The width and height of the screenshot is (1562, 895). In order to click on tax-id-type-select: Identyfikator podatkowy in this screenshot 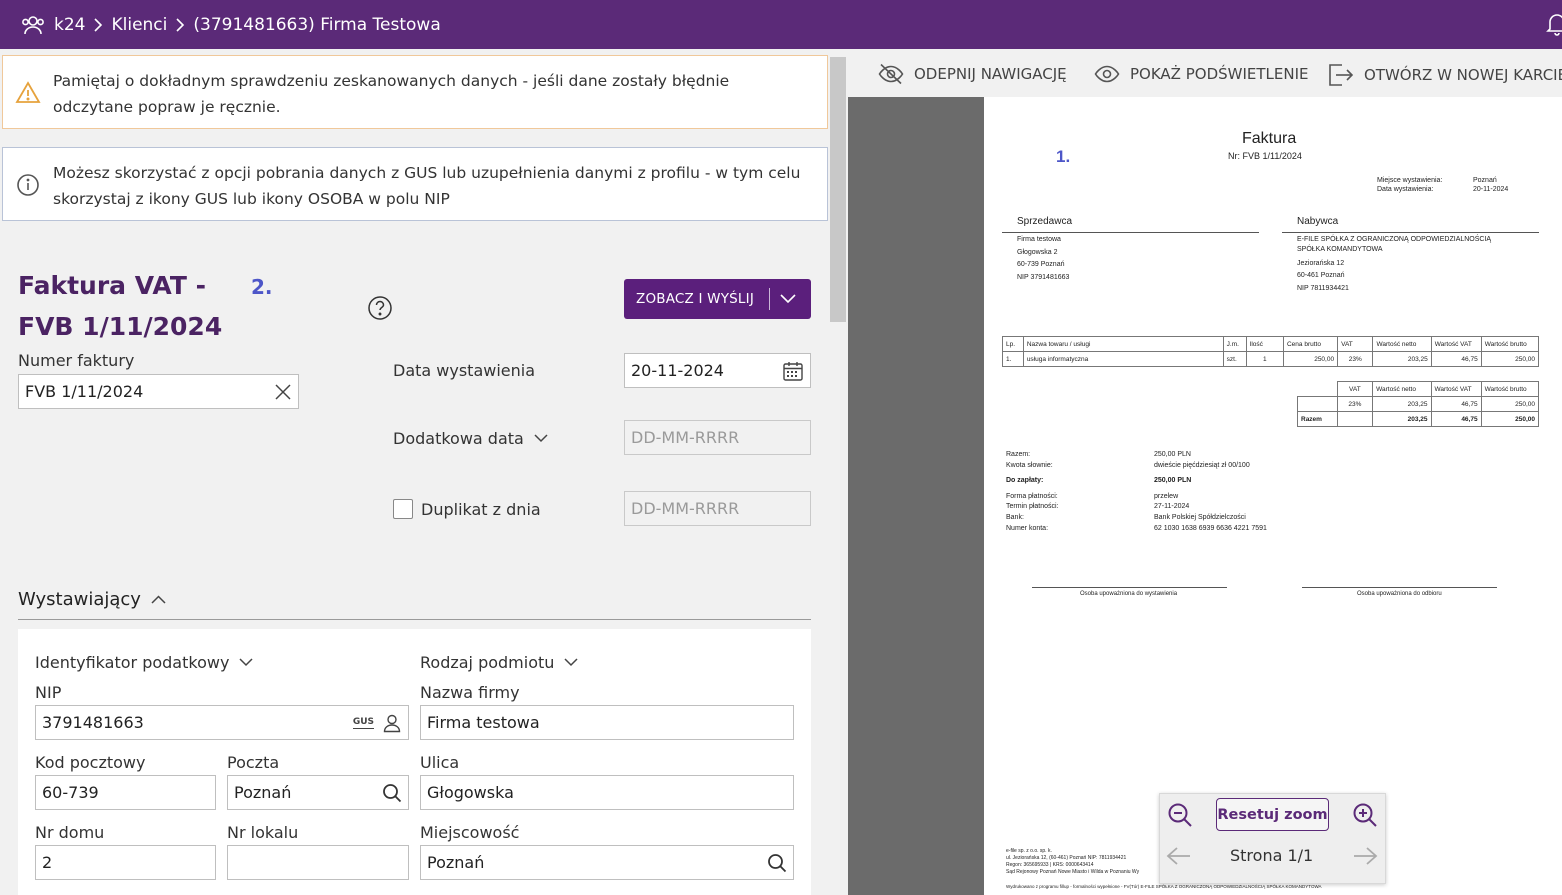, I will do `click(144, 662)`.